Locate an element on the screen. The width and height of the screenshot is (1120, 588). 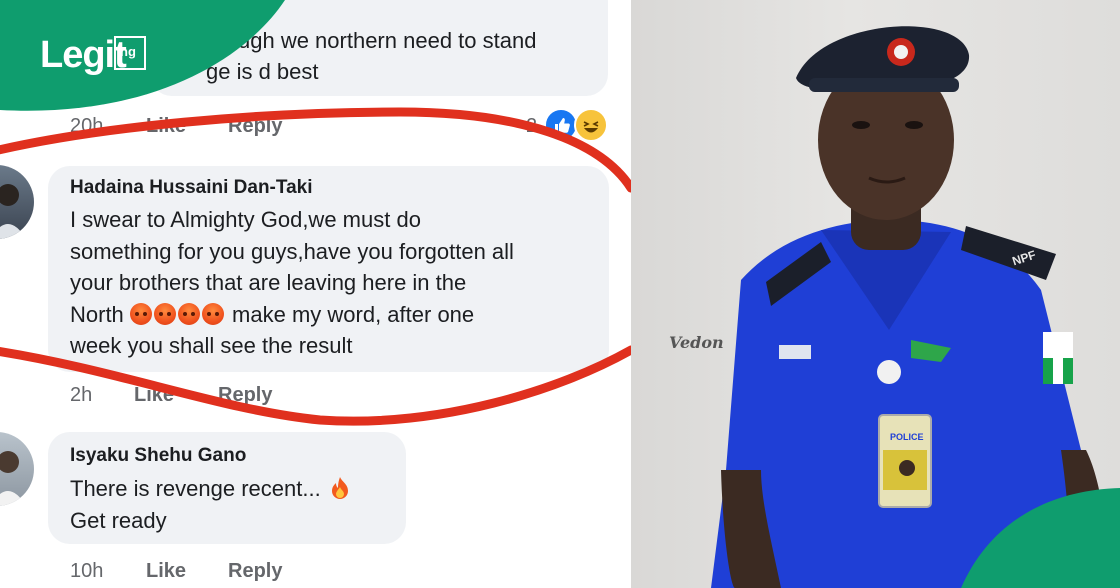
badge-label: POLICE is located at coordinates (907, 437).